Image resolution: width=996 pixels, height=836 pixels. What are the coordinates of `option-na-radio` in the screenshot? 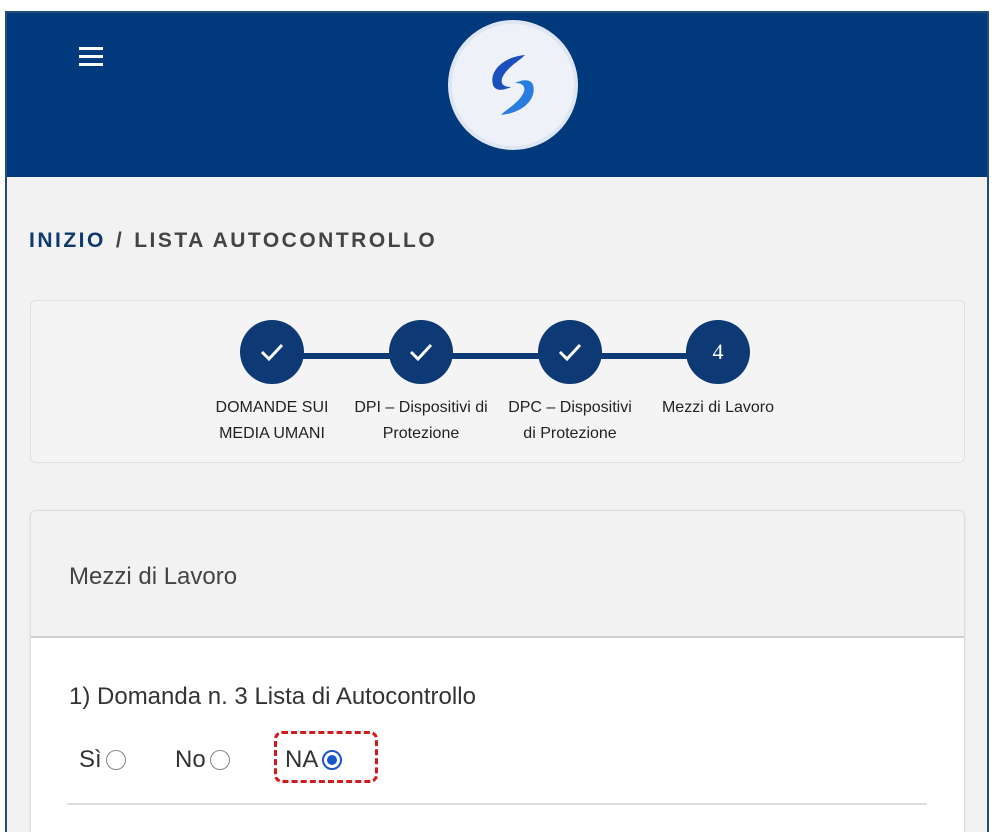 It's located at (332, 760).